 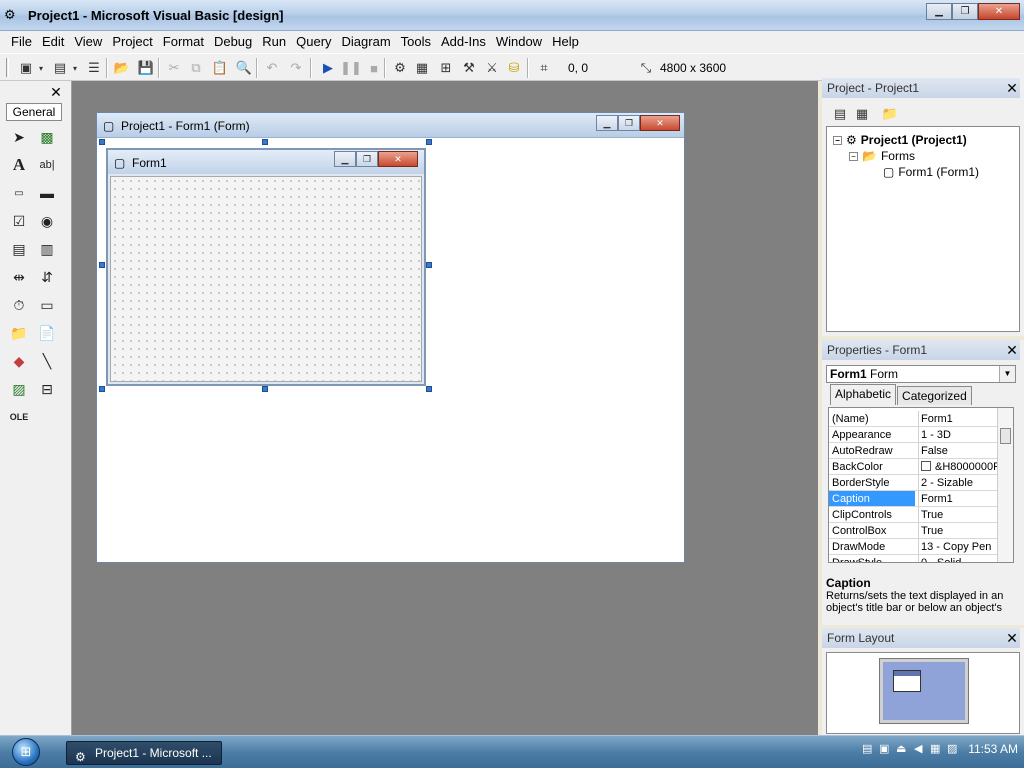 What do you see at coordinates (913, 499) in the screenshot?
I see `property-row-selected: Caption Form1` at bounding box center [913, 499].